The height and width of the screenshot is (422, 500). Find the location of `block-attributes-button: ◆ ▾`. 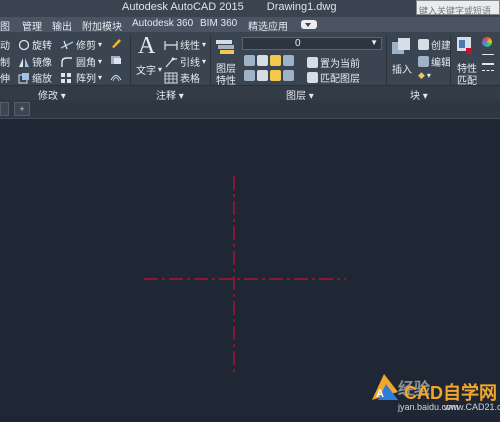

block-attributes-button: ◆ ▾ is located at coordinates (424, 75).